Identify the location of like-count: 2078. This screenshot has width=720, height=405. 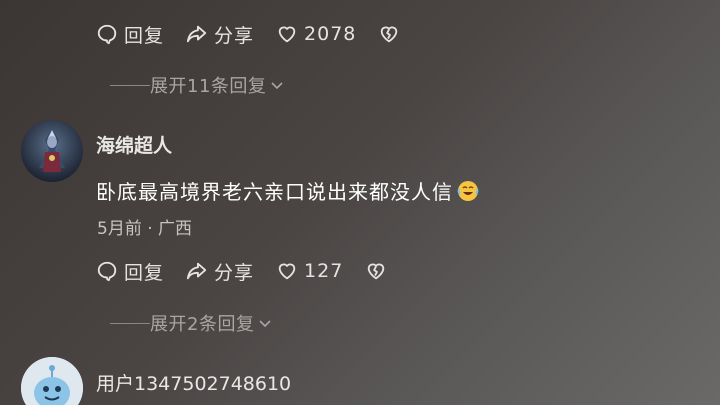
(330, 34).